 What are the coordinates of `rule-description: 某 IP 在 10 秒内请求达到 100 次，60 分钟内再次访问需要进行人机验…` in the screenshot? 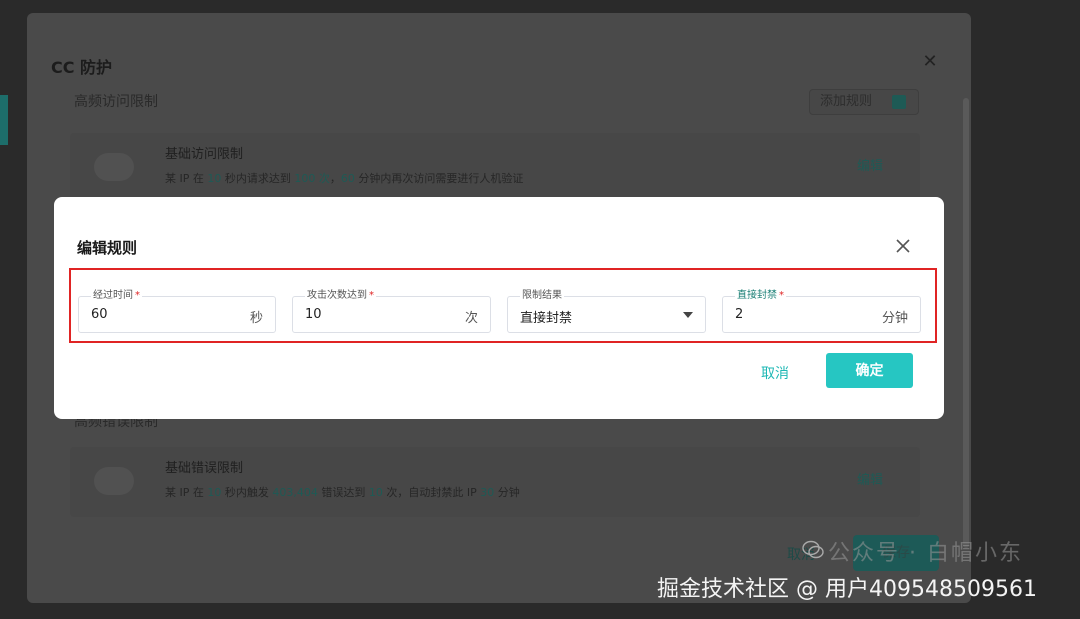 It's located at (344, 178).